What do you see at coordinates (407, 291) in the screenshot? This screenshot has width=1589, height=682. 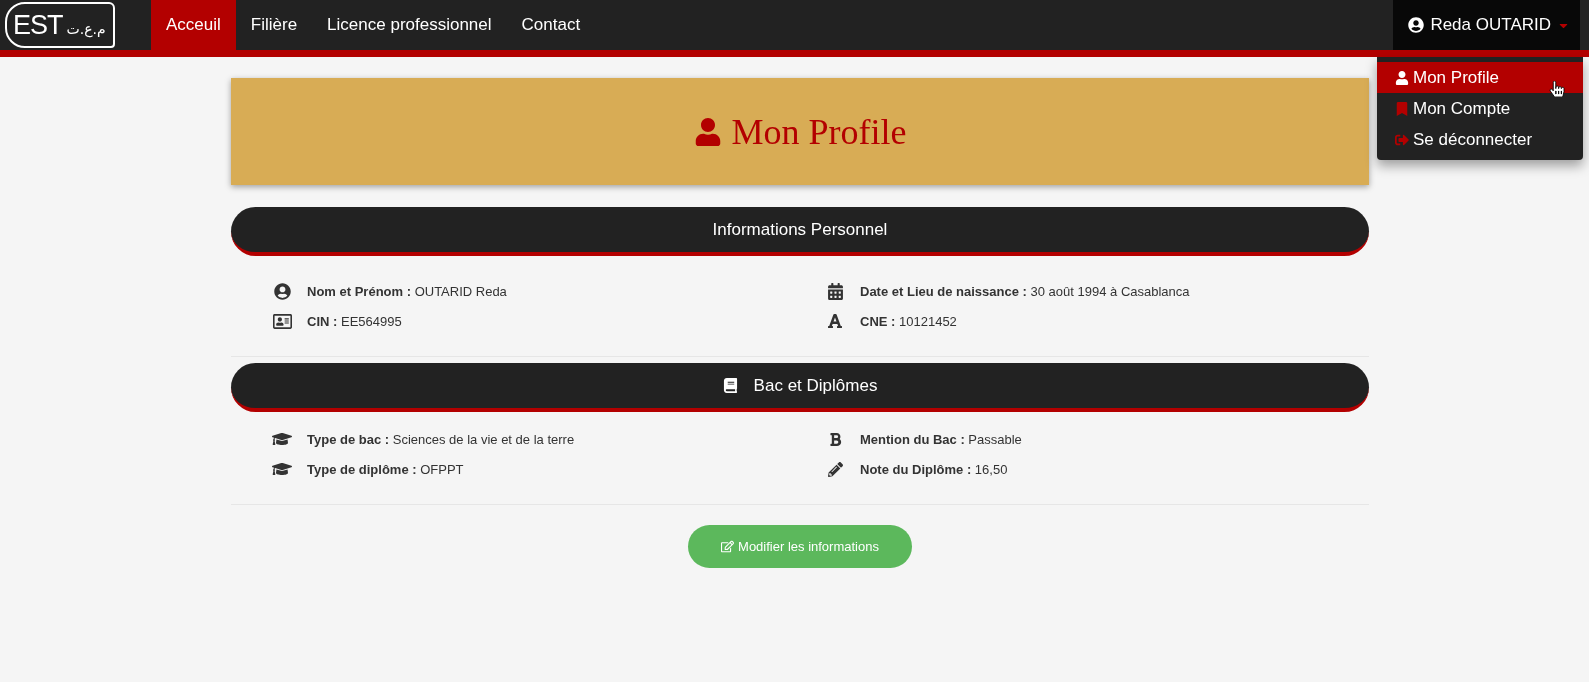 I see `info-text: Nom et Prénom : OUTARID Reda` at bounding box center [407, 291].